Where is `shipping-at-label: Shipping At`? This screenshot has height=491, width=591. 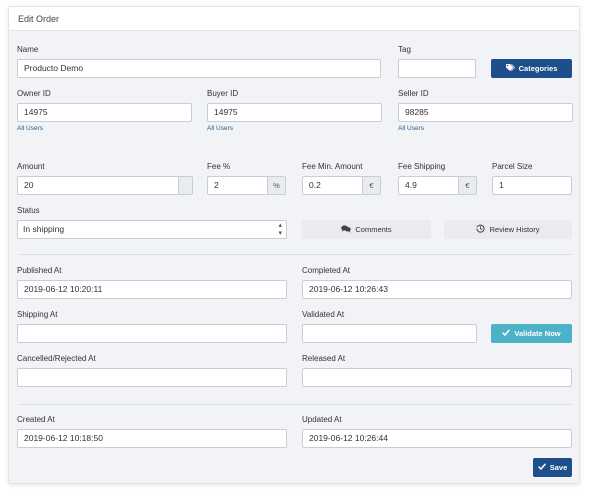
shipping-at-label: Shipping At is located at coordinates (37, 314).